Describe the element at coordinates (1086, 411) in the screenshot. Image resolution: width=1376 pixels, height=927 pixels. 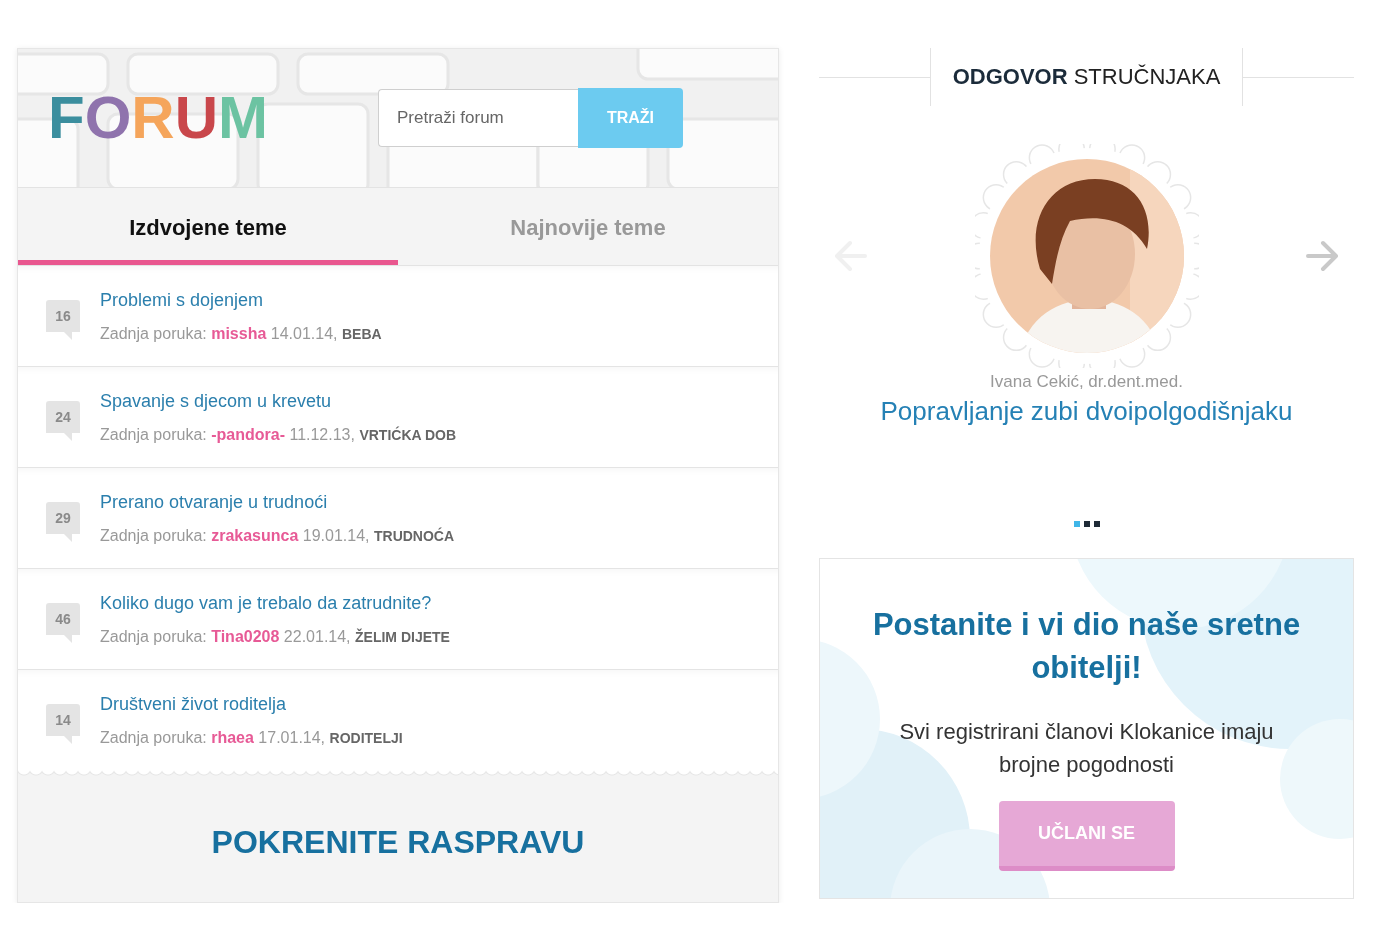
I see `question-link: Popravljanje zubi dvoipolgodišnjaku` at that location.